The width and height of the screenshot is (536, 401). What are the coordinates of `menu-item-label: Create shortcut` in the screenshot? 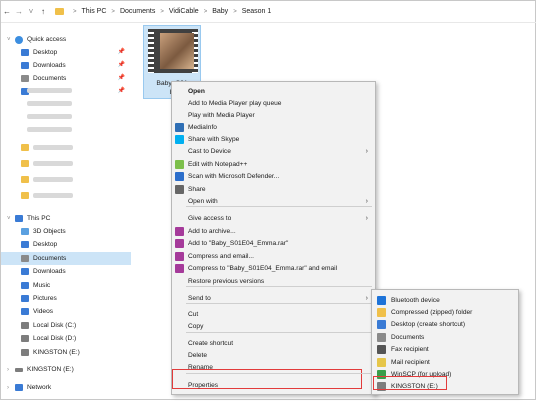 It's located at (211, 343).